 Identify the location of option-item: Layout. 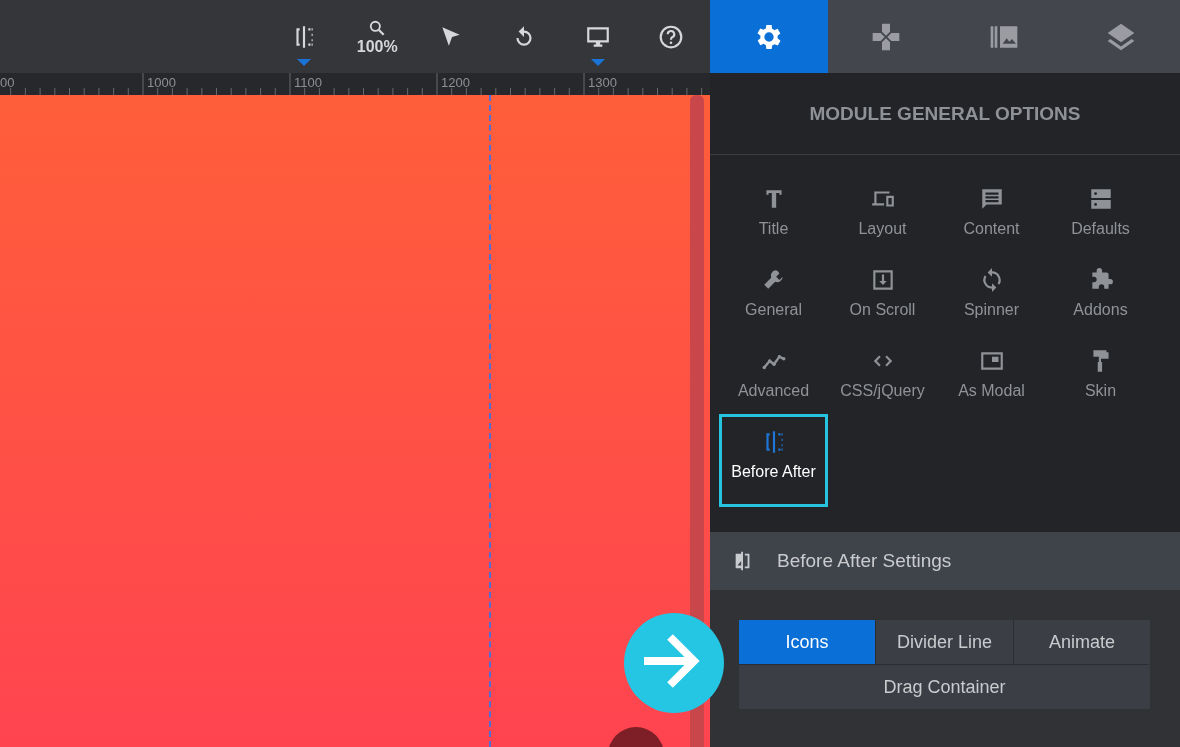
(882, 217).